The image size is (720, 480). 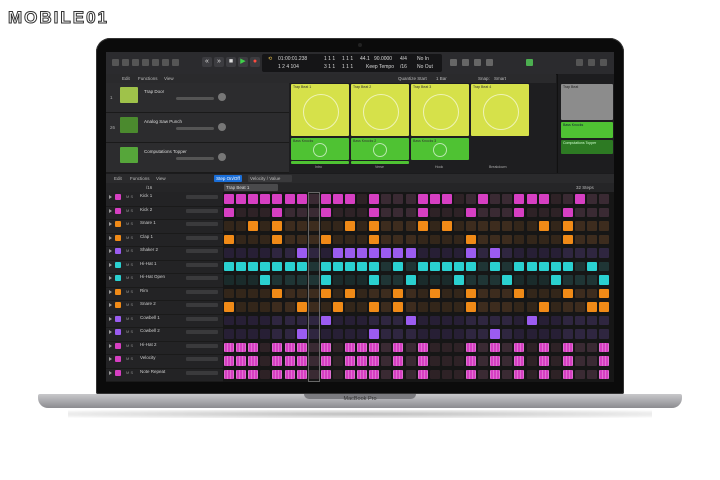 I want to click on steps-count: 32 Steps, so click(x=585, y=187).